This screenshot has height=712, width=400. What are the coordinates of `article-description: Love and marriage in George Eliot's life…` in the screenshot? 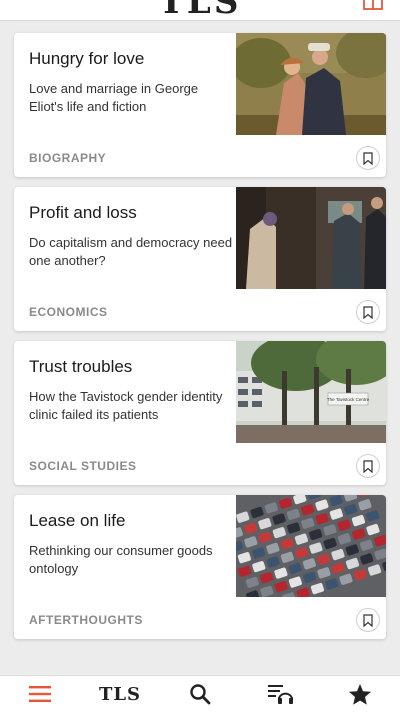 It's located at (114, 97).